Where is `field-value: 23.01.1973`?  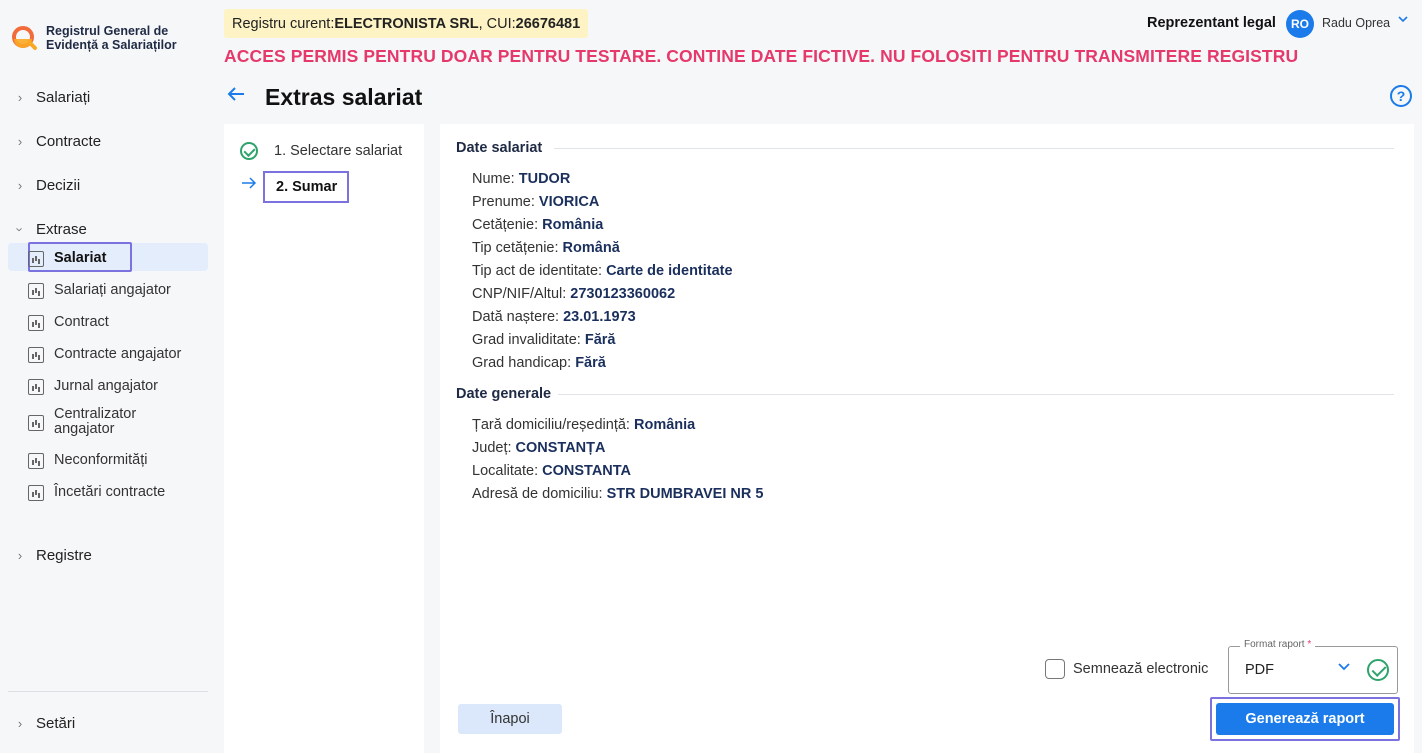 field-value: 23.01.1973 is located at coordinates (599, 317).